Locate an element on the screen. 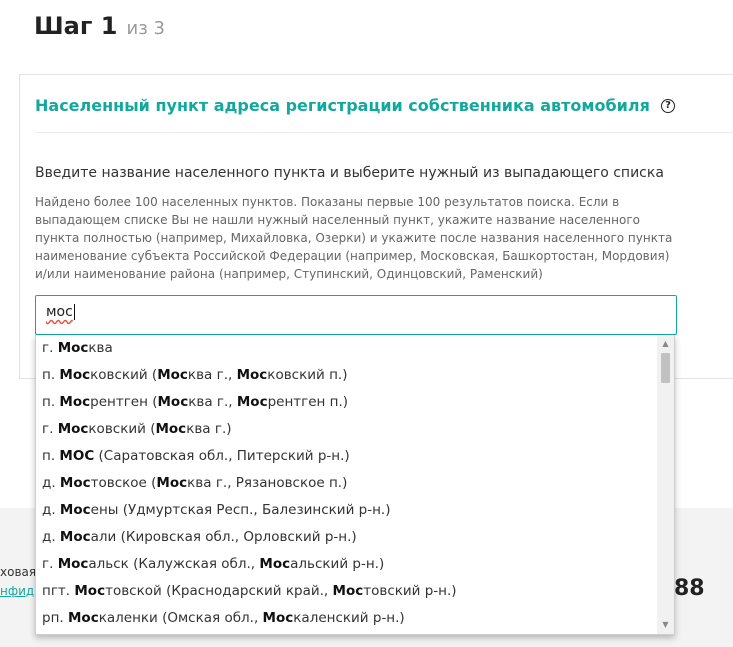 This screenshot has height=647, width=733. match-highlight: МОС is located at coordinates (77, 456).